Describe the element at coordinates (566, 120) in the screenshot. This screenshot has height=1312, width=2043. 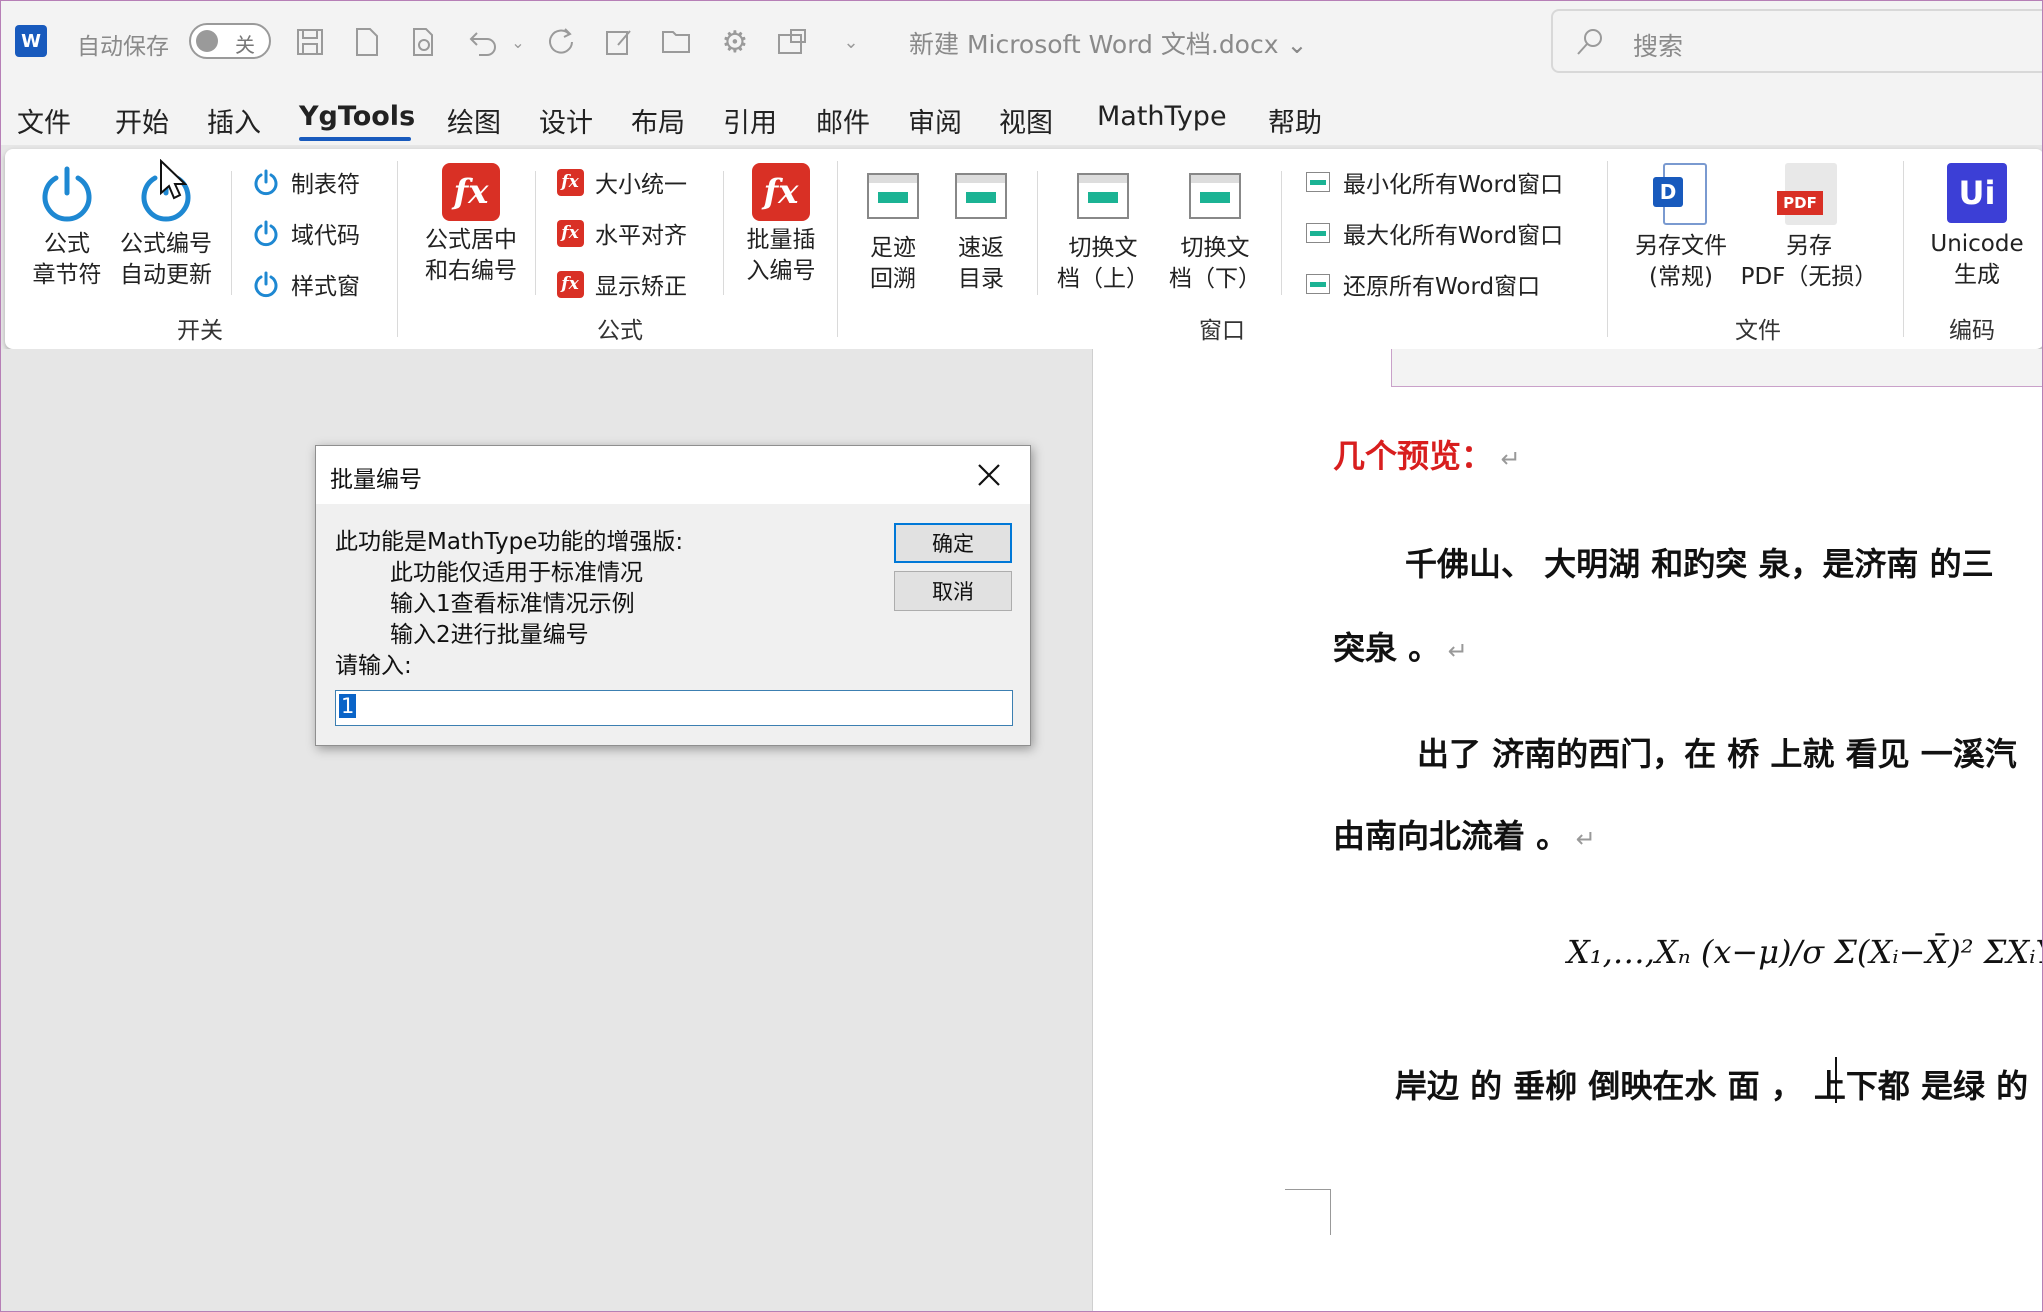
I see `tab-design: 设计` at that location.